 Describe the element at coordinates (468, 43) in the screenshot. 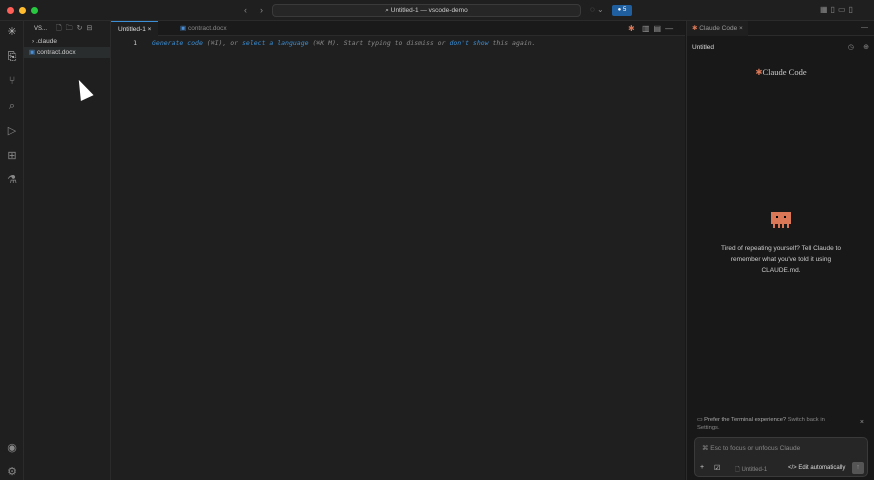

I see `dont-show-link: don't show` at that location.